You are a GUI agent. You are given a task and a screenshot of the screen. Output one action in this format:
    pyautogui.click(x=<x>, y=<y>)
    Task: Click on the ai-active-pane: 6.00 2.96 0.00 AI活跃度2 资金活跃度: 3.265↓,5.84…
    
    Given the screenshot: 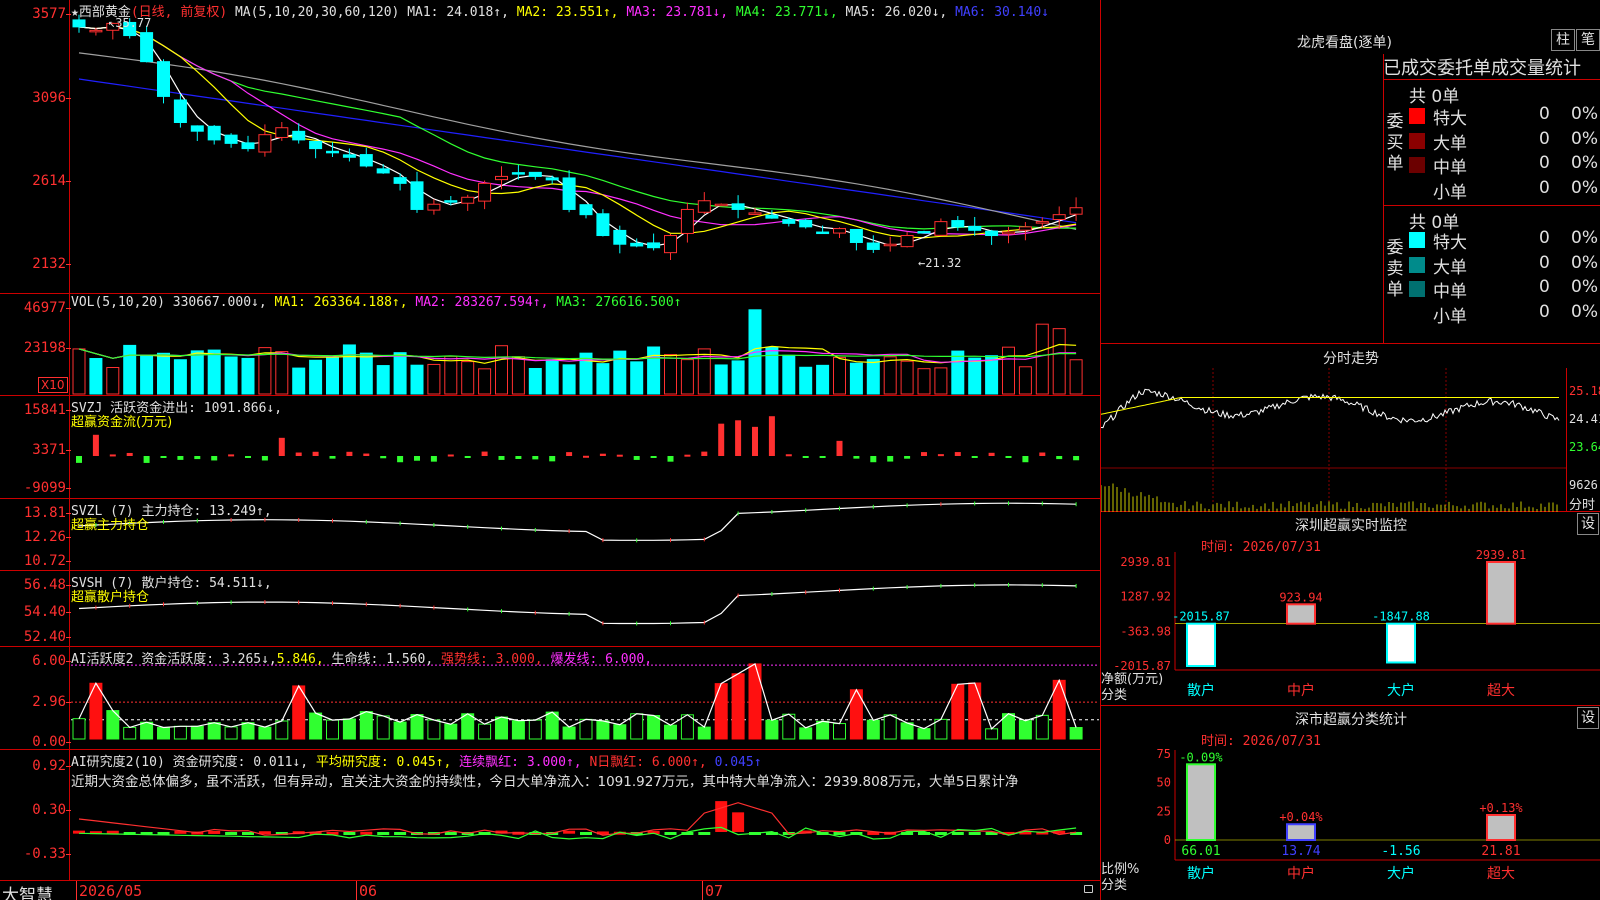 What is the action you would take?
    pyautogui.click(x=550, y=698)
    